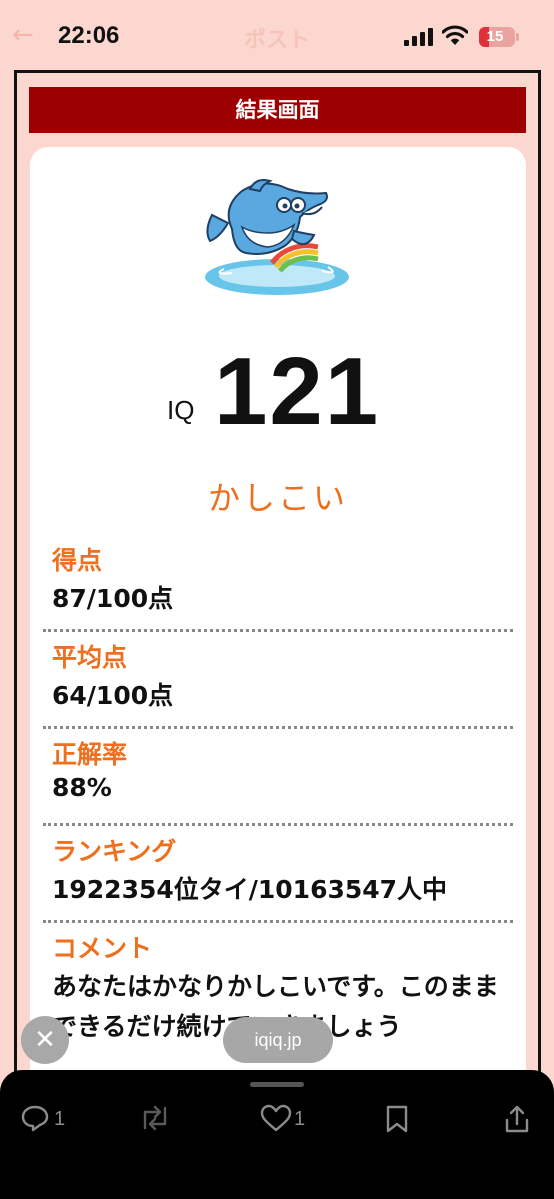 The height and width of the screenshot is (1199, 554). Describe the element at coordinates (250, 889) in the screenshot. I see `ranking-value: 1922354位タイ/10163547人中` at that location.